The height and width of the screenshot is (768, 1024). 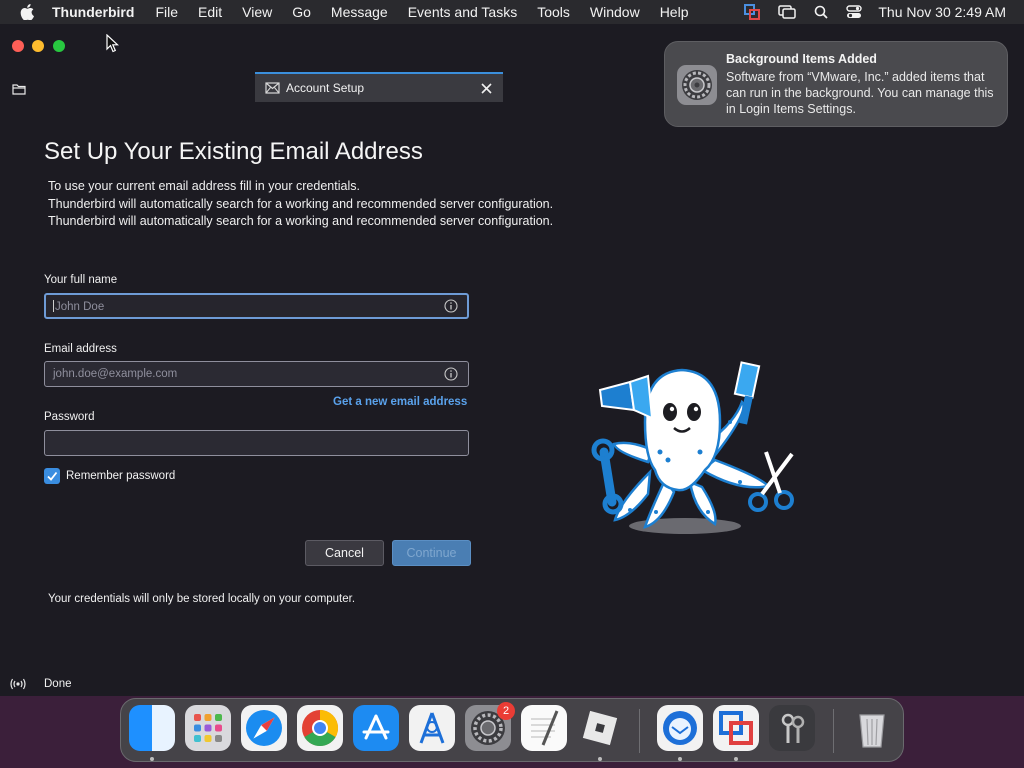 What do you see at coordinates (115, 374) in the screenshot?
I see `email-placeholder: john.doe@example.com` at bounding box center [115, 374].